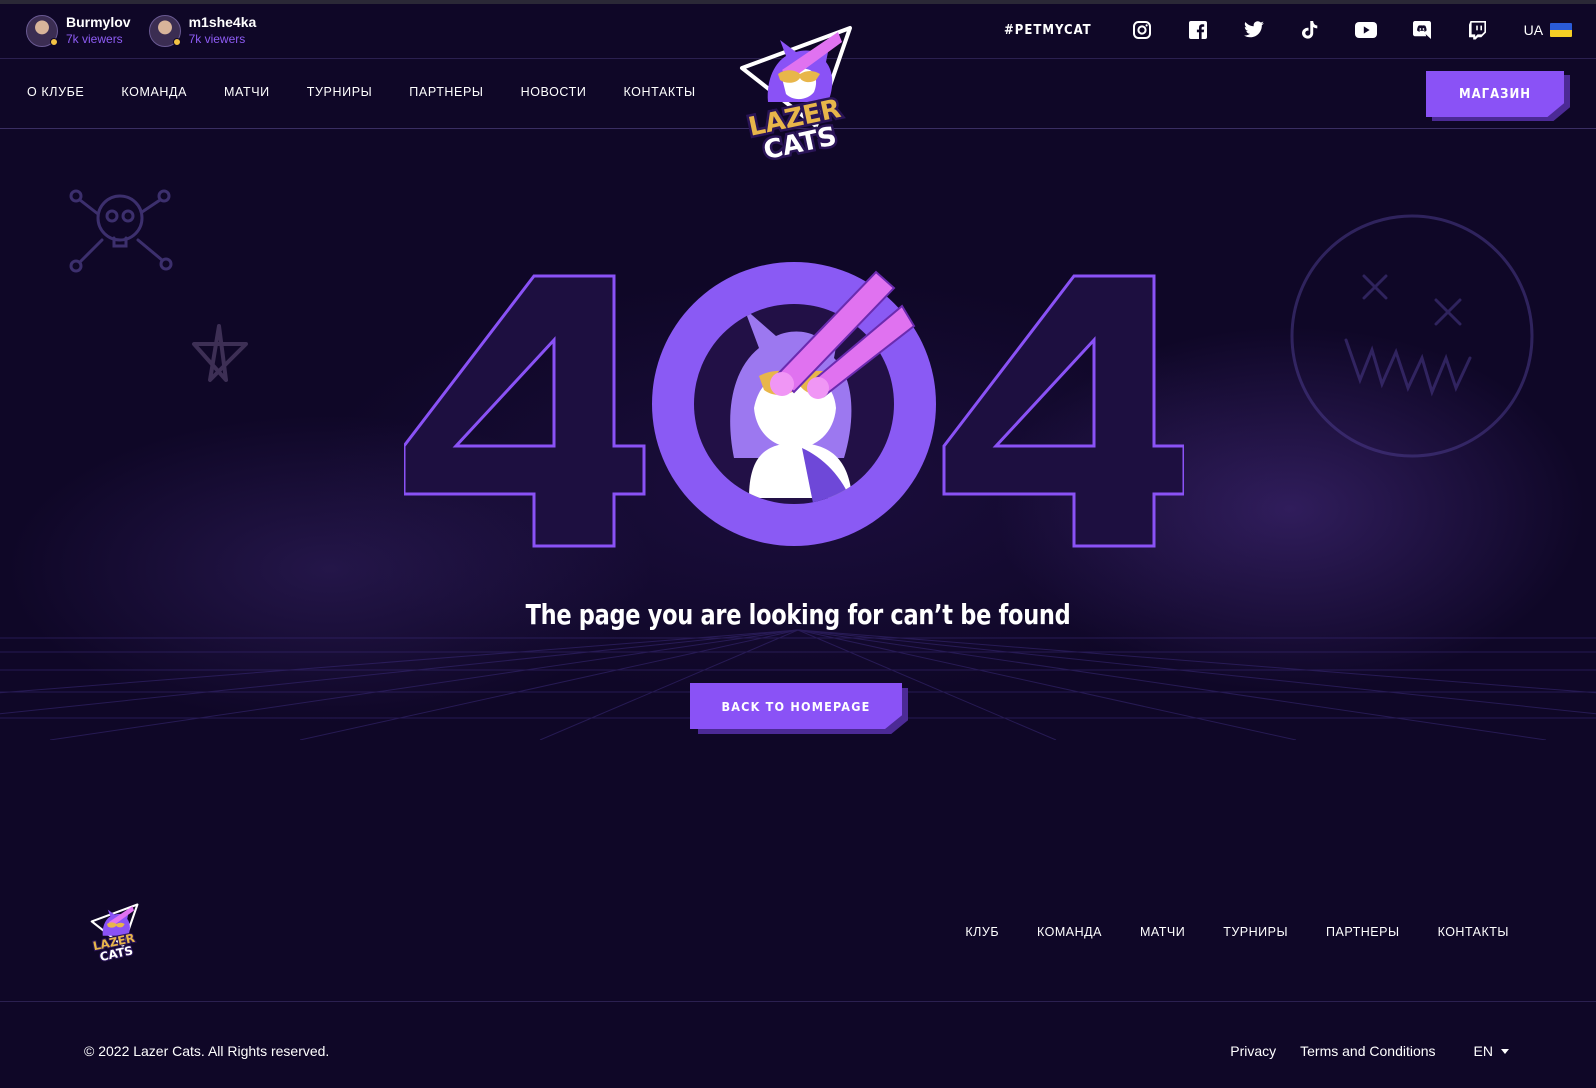 This screenshot has width=1596, height=1088. What do you see at coordinates (154, 92) in the screenshot?
I see `nav-item-team: КОМАНДА` at bounding box center [154, 92].